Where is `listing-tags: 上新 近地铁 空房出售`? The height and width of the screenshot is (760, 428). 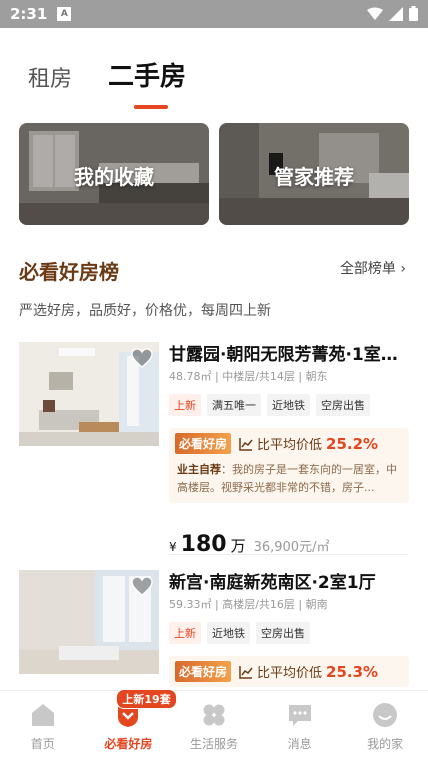 listing-tags: 上新 近地铁 空房出售 is located at coordinates (239, 633).